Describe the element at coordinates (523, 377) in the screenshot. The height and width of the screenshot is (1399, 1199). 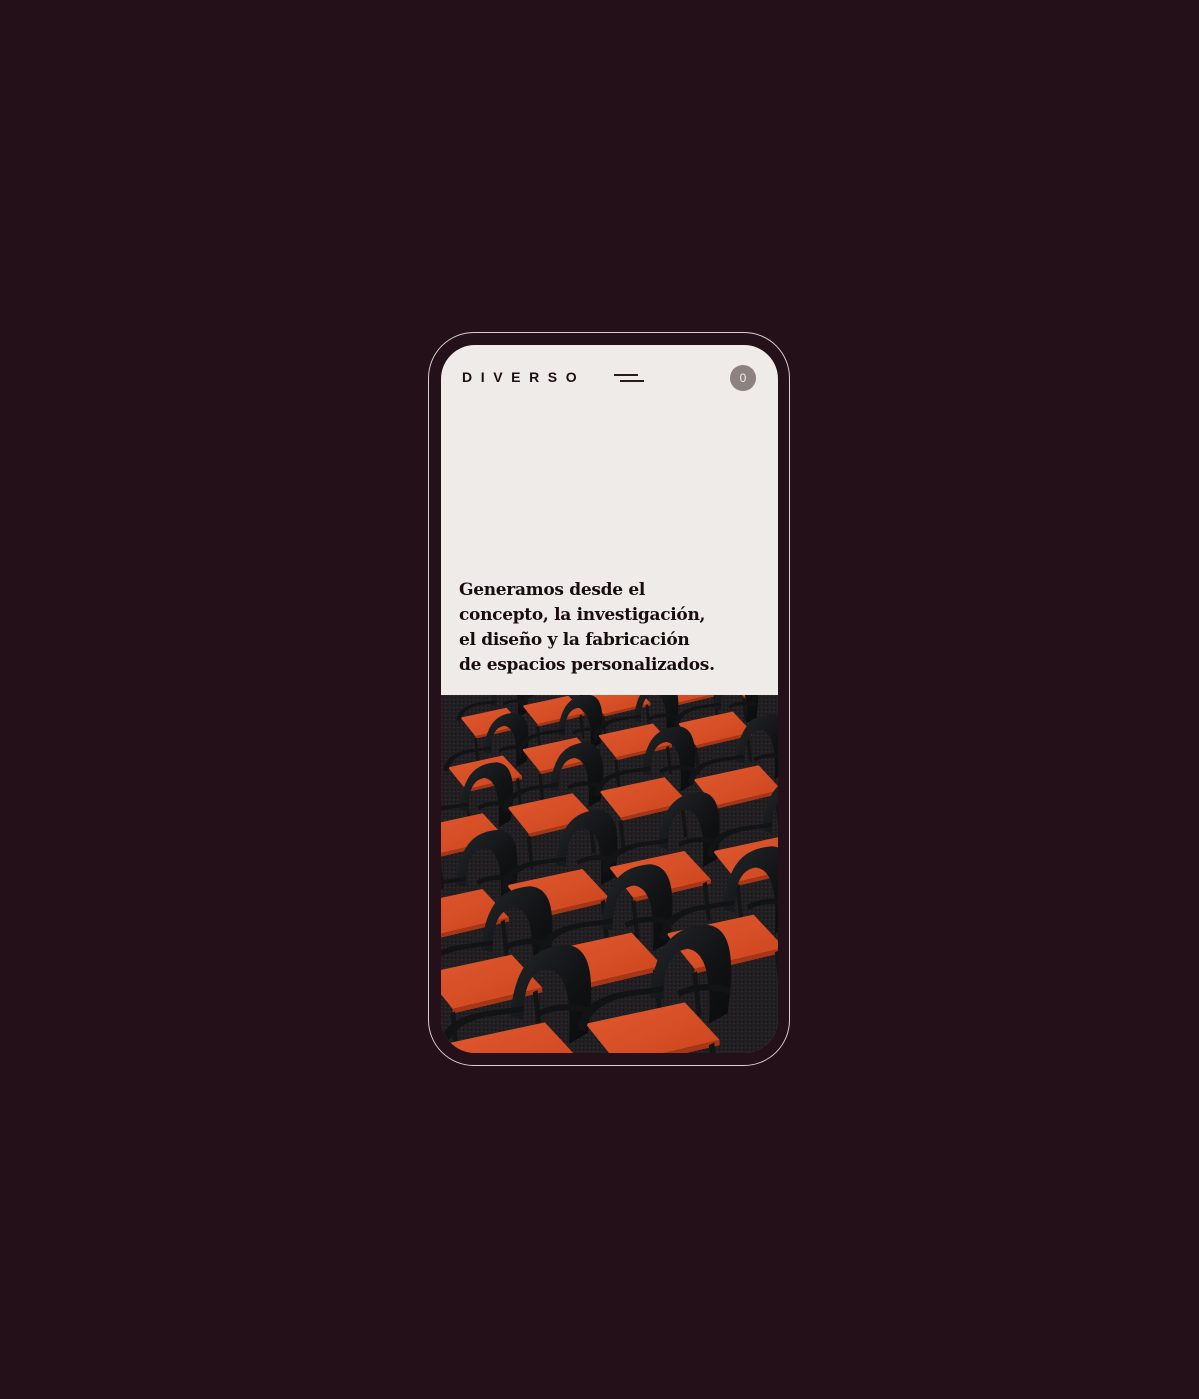
I see `brand-logo: DIVERSO` at that location.